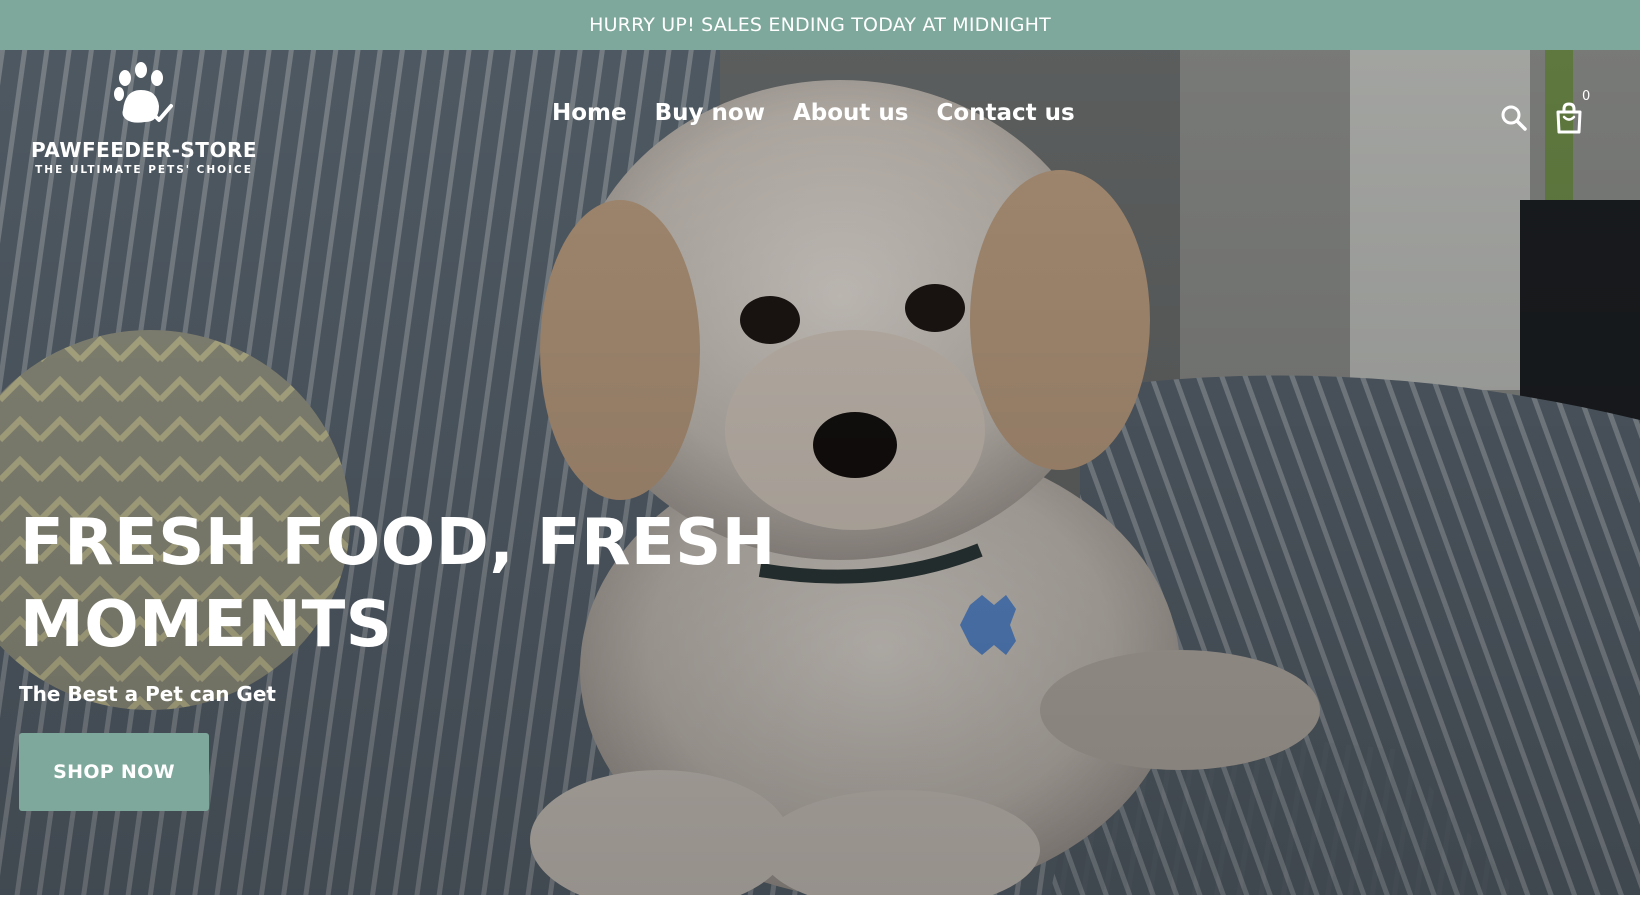 The image size is (1640, 924). What do you see at coordinates (114, 772) in the screenshot?
I see `shop-now-button: SHOP NOW` at bounding box center [114, 772].